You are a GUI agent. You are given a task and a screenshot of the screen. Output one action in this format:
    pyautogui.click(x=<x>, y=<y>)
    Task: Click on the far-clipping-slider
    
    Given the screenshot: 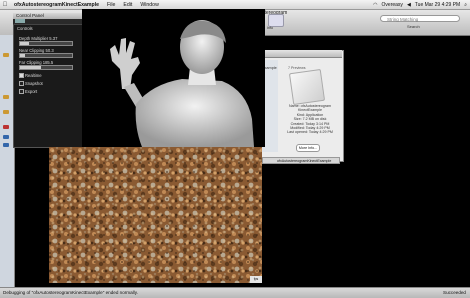 What is the action you would take?
    pyautogui.click(x=46, y=67)
    